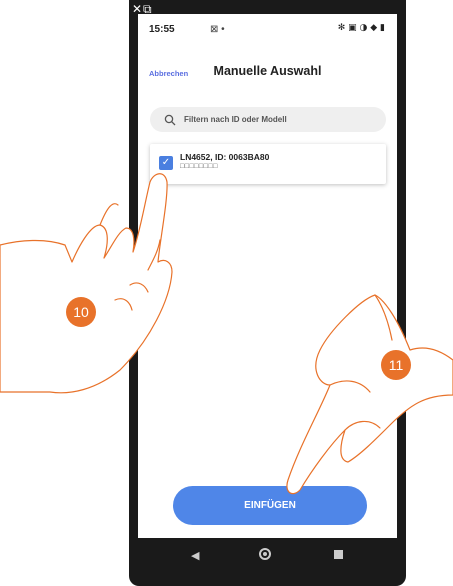 Image resolution: width=453 pixels, height=586 pixels. What do you see at coordinates (199, 166) in the screenshot?
I see `device-subtitle: □□□□□□□□` at bounding box center [199, 166].